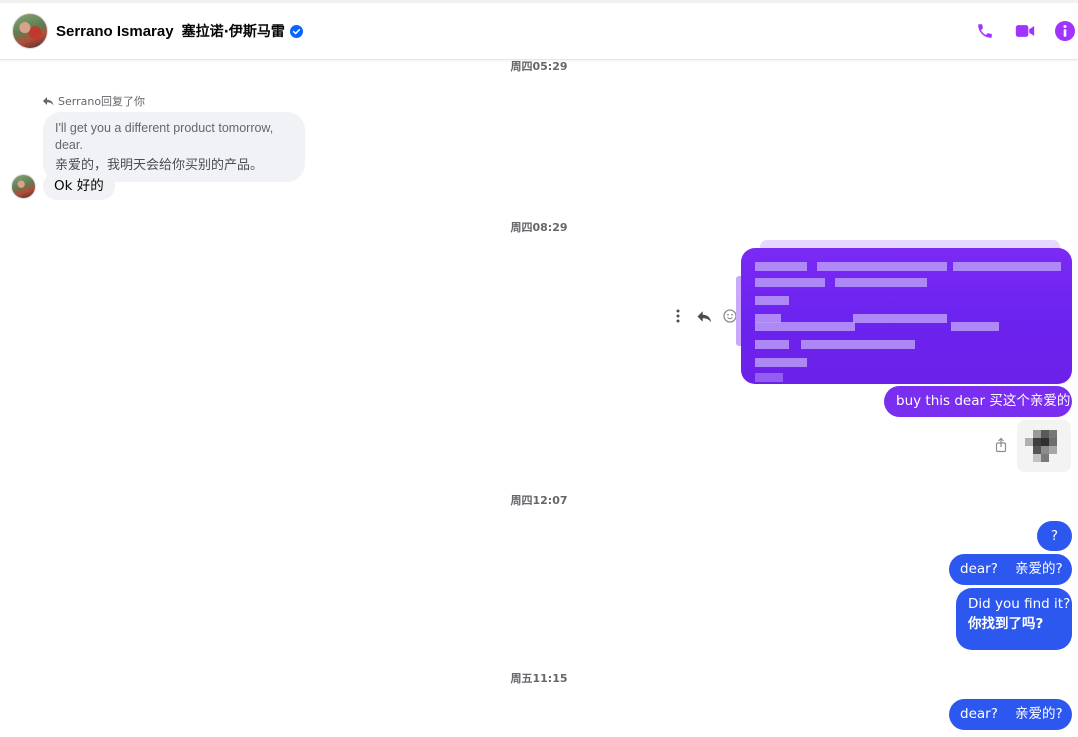  What do you see at coordinates (1054, 536) in the screenshot?
I see `outgoing-message: ?` at bounding box center [1054, 536].